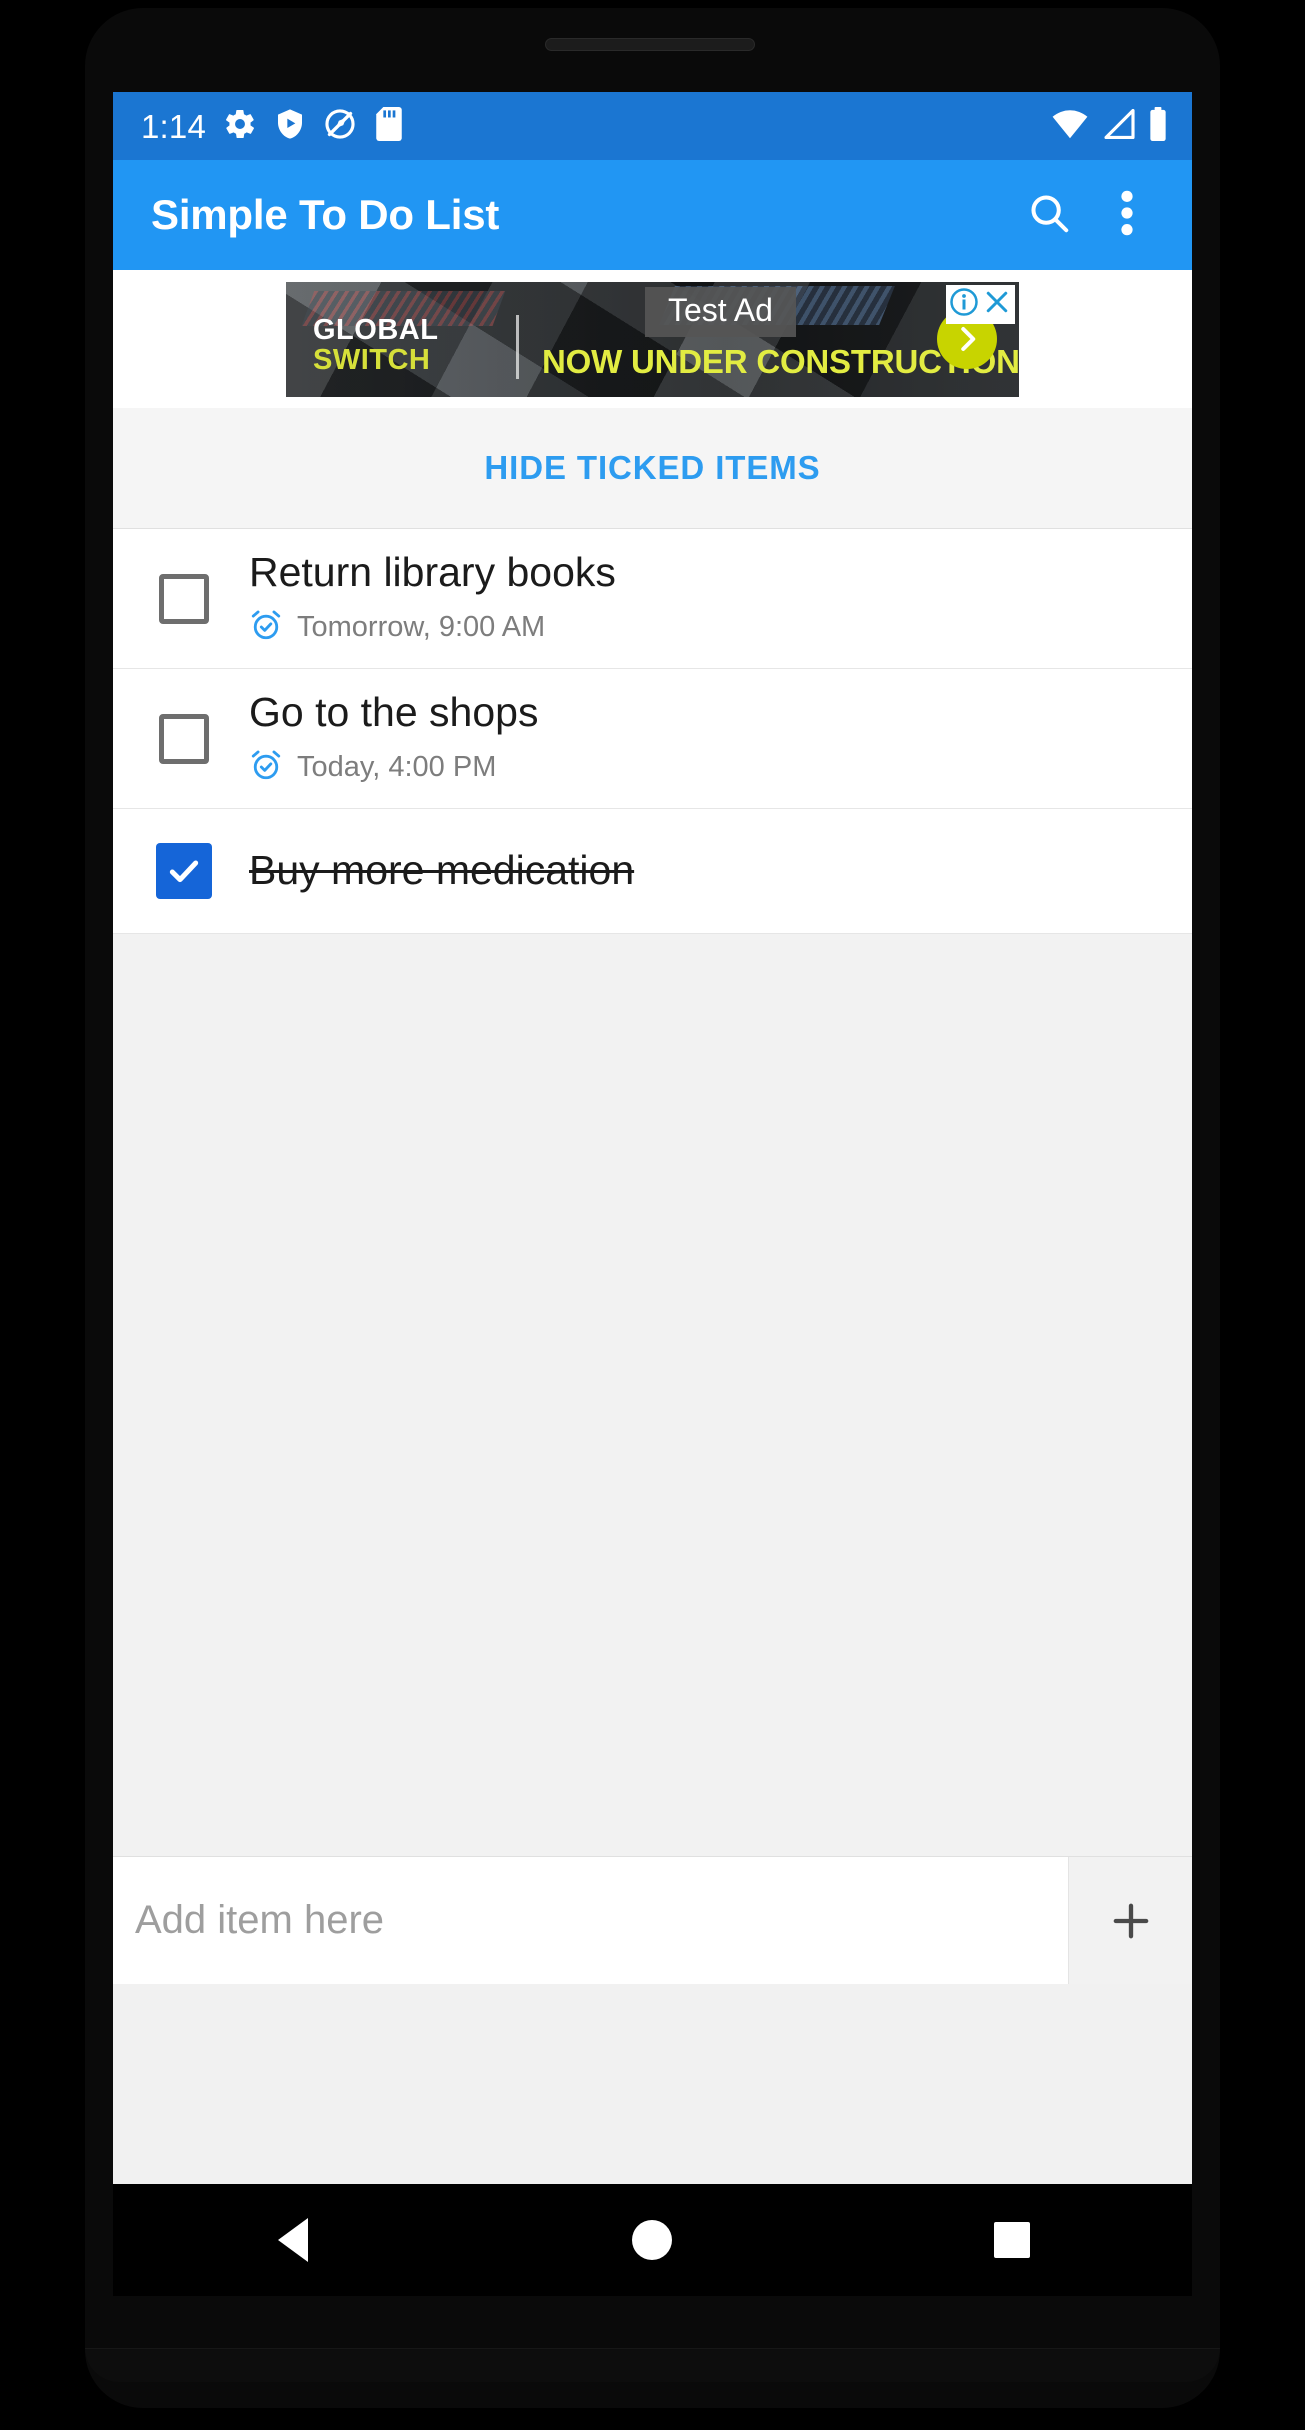 The width and height of the screenshot is (1305, 2430). I want to click on status-bar-left-group: 1:14, so click(596, 126).